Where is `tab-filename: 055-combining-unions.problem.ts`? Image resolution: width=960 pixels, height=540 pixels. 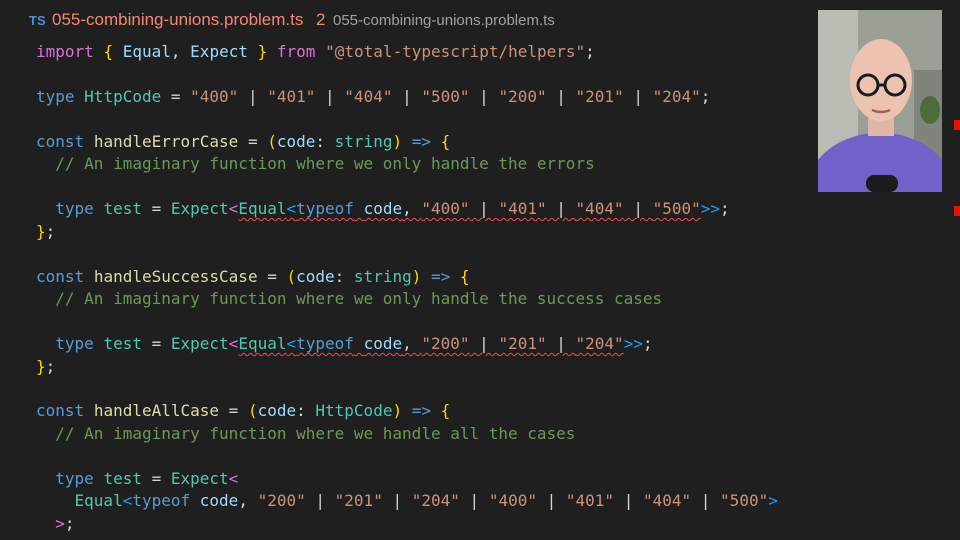 tab-filename: 055-combining-unions.problem.ts is located at coordinates (177, 20).